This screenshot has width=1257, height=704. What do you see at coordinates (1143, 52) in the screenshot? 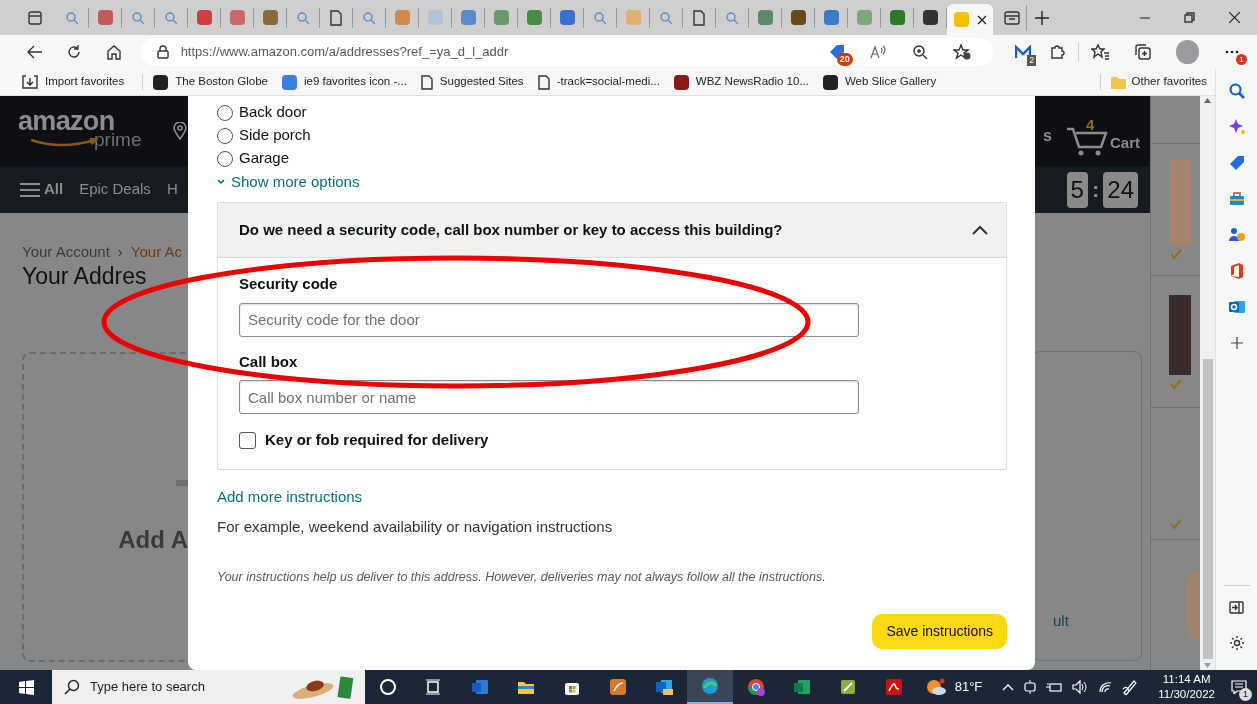
I see `collections-icon` at bounding box center [1143, 52].